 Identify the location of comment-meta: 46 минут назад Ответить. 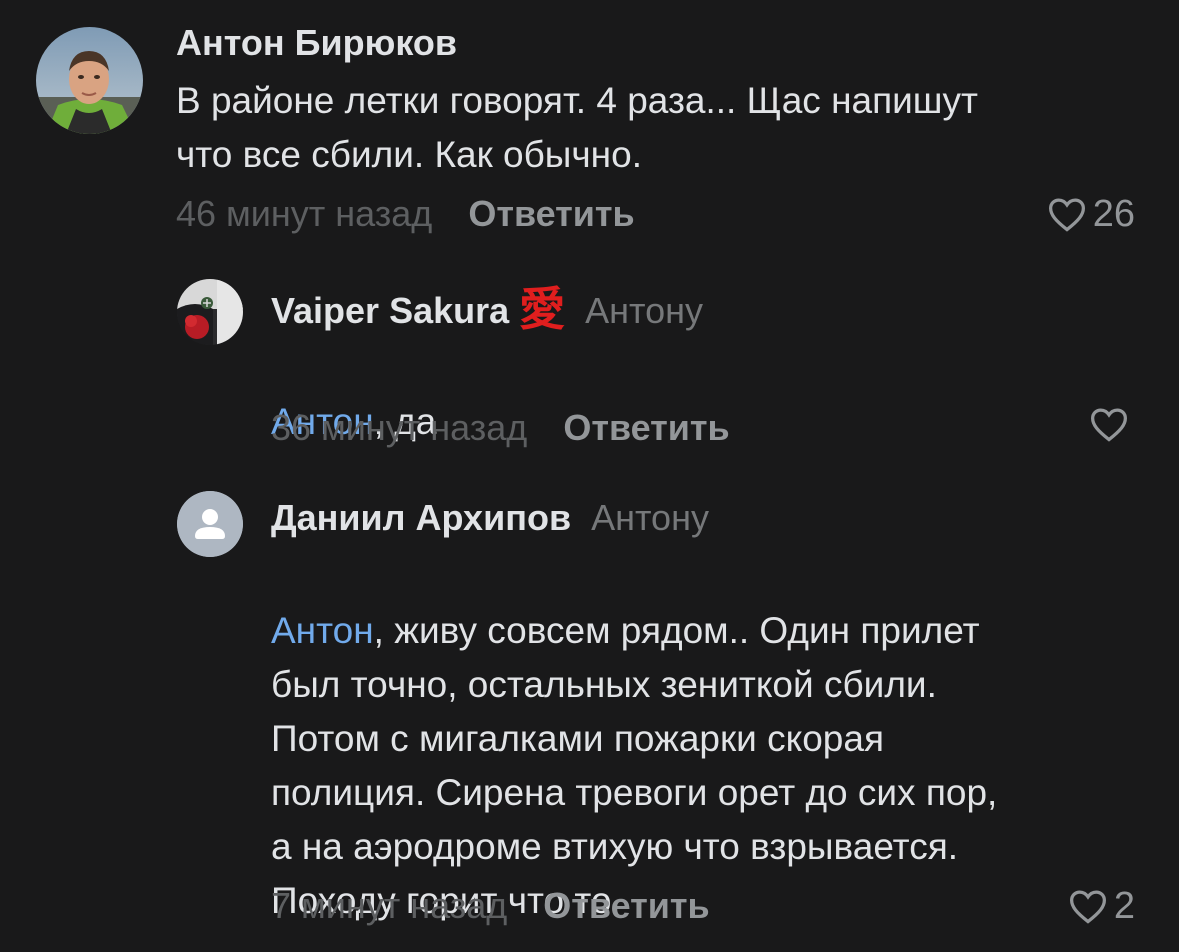
(405, 214).